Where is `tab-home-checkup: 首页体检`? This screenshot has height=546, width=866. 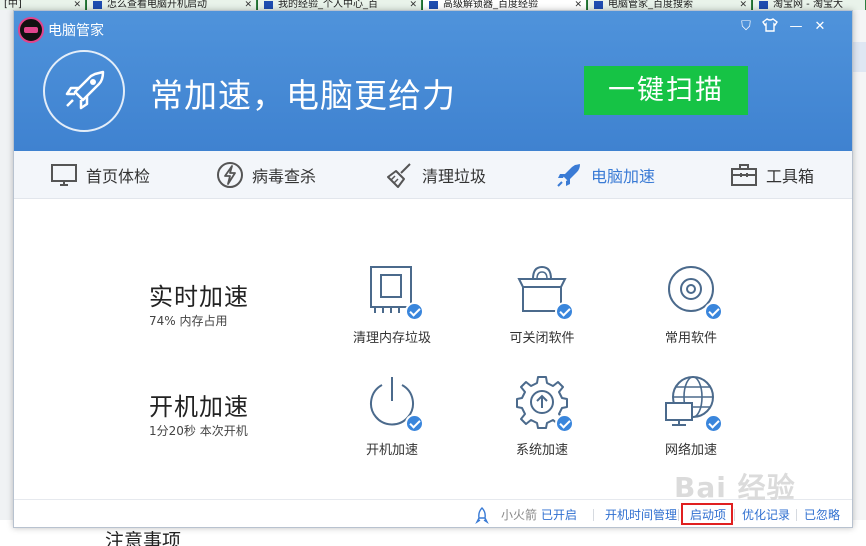
tab-home-checkup: 首页体检 is located at coordinates (100, 175).